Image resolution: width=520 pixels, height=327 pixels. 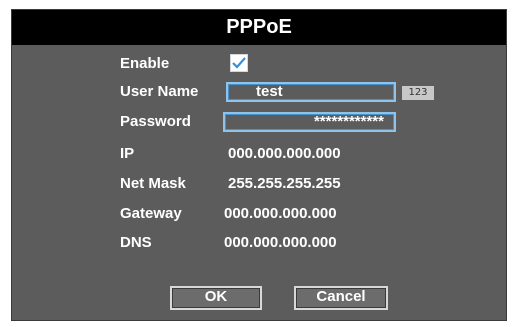 I want to click on ok-button: OK, so click(x=216, y=298).